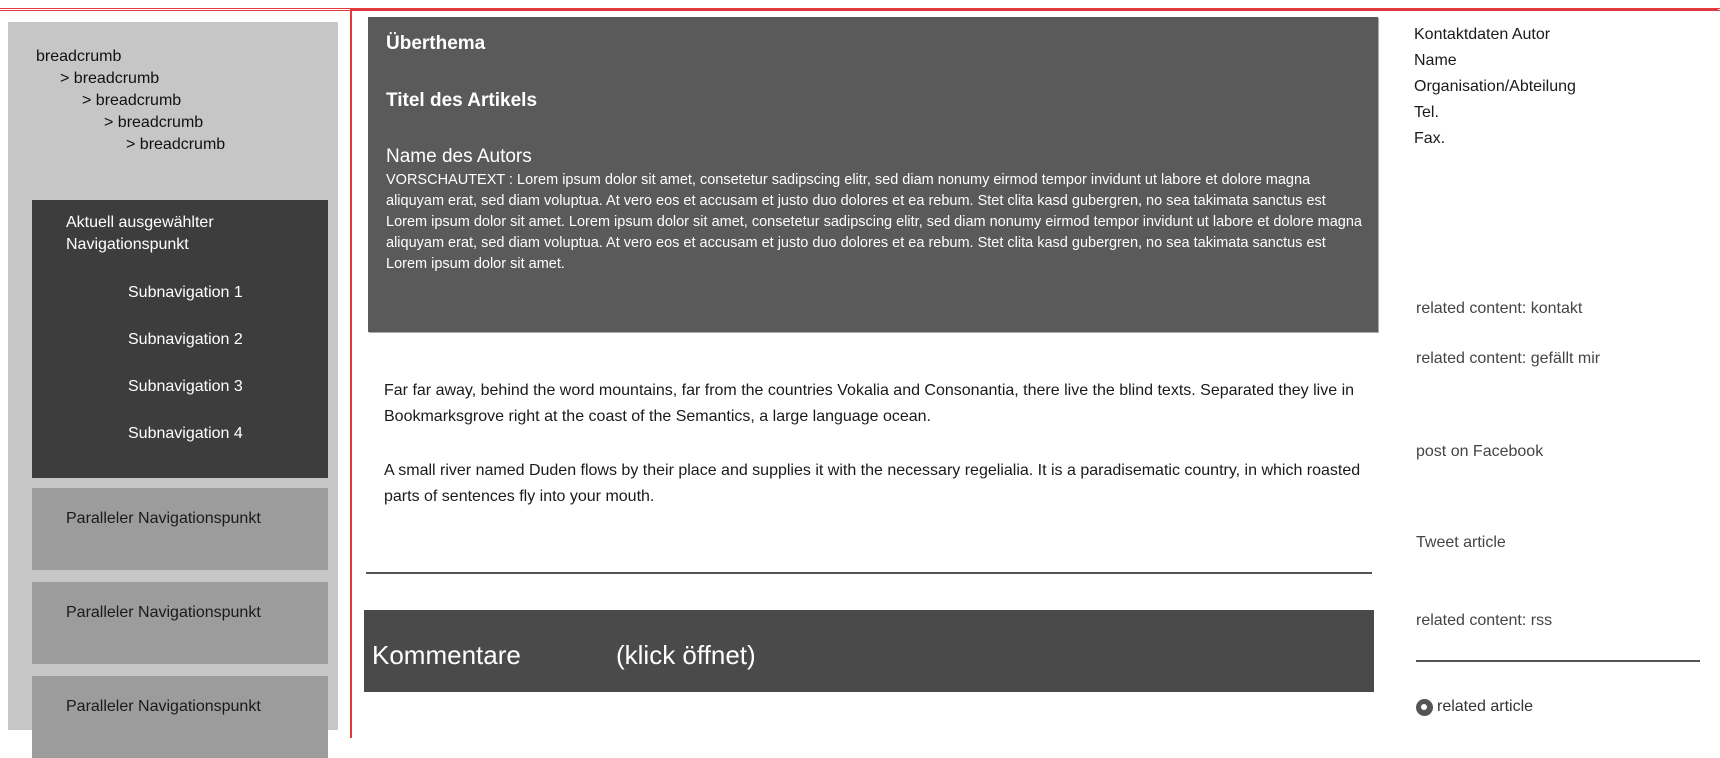  What do you see at coordinates (1426, 112) in the screenshot?
I see `contact-tel: Tel.` at bounding box center [1426, 112].